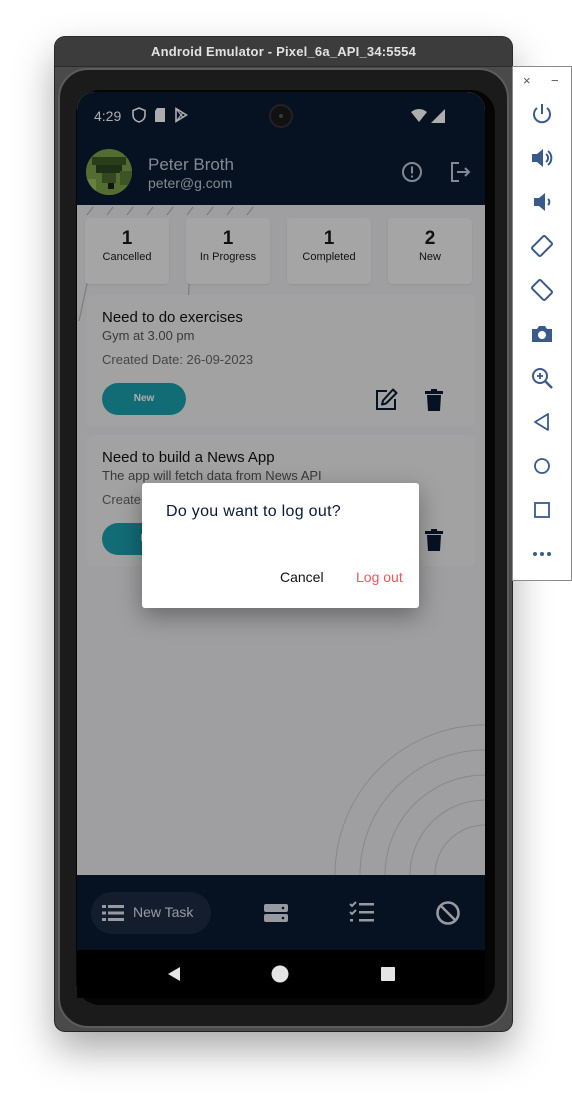  I want to click on logout-dialog: Do you want to log out? Cancel Log out, so click(280, 545).